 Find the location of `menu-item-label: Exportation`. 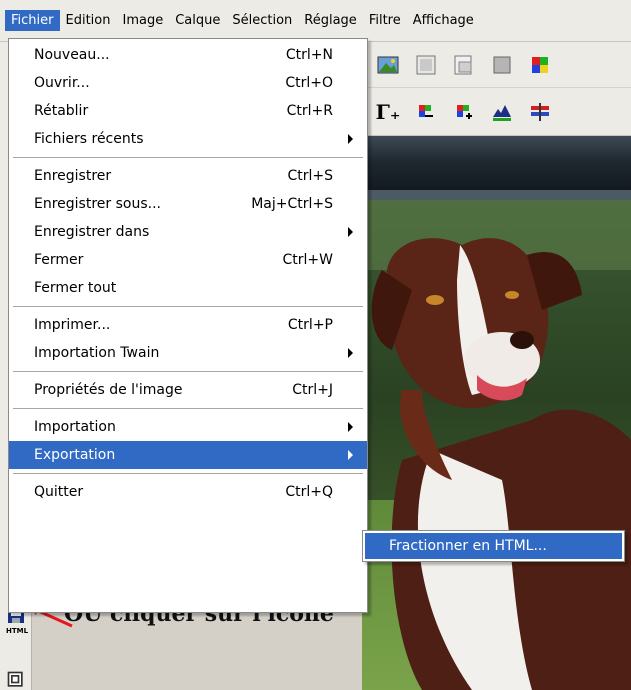

menu-item-label: Exportation is located at coordinates (75, 455).